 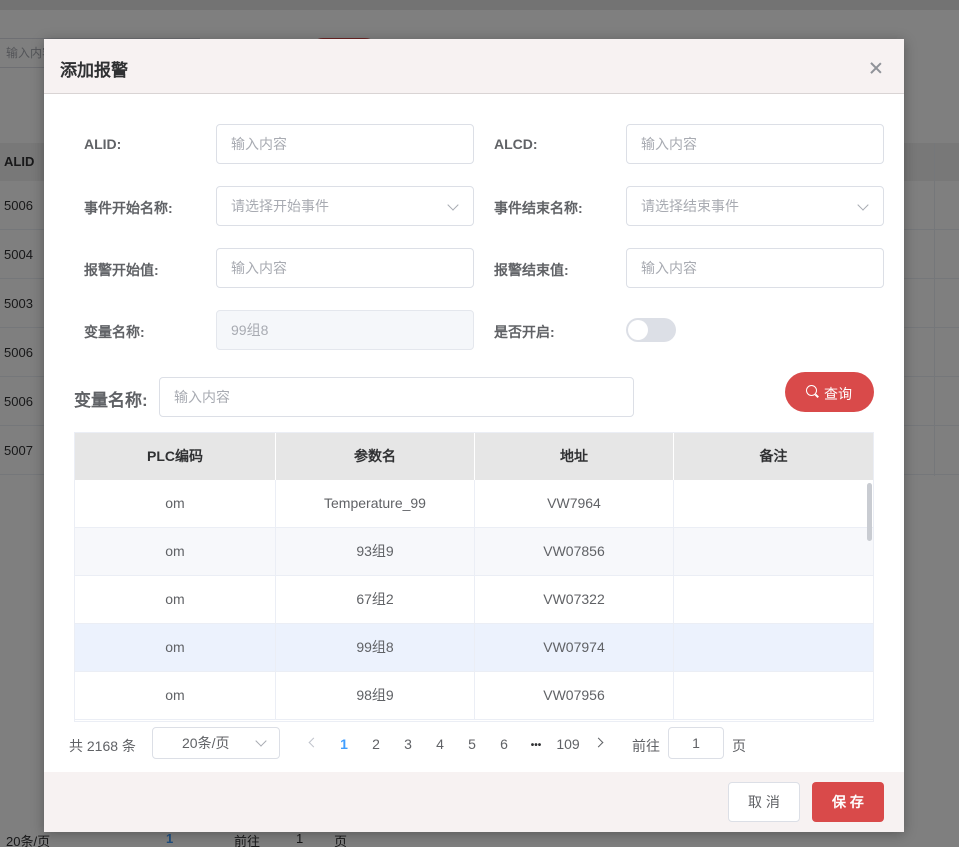 What do you see at coordinates (375, 647) in the screenshot?
I see `cell-param: 99组8` at bounding box center [375, 647].